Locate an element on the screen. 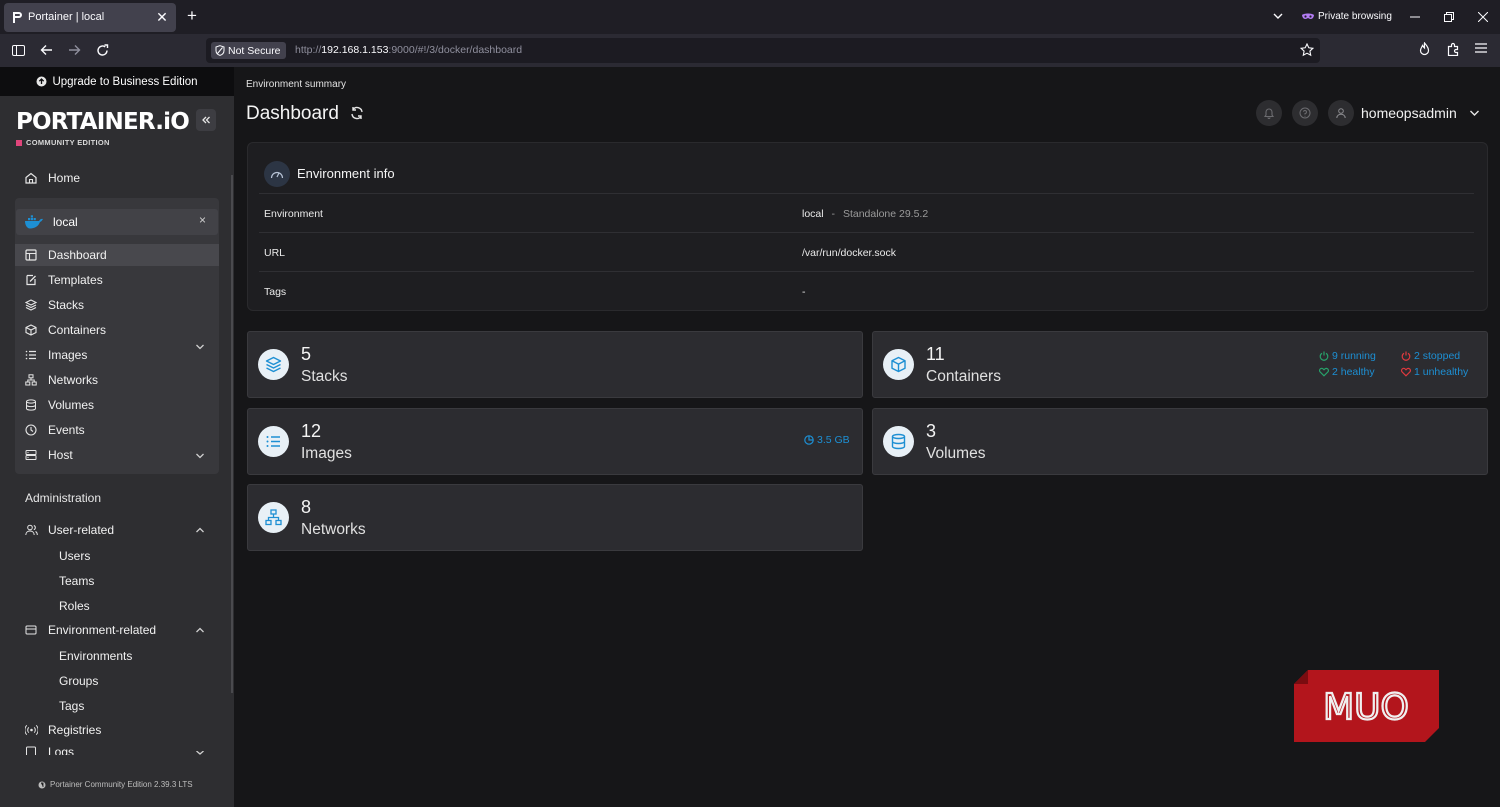 The width and height of the screenshot is (1500, 807). unhealthy-status: 1 unhealthy is located at coordinates (1434, 372).